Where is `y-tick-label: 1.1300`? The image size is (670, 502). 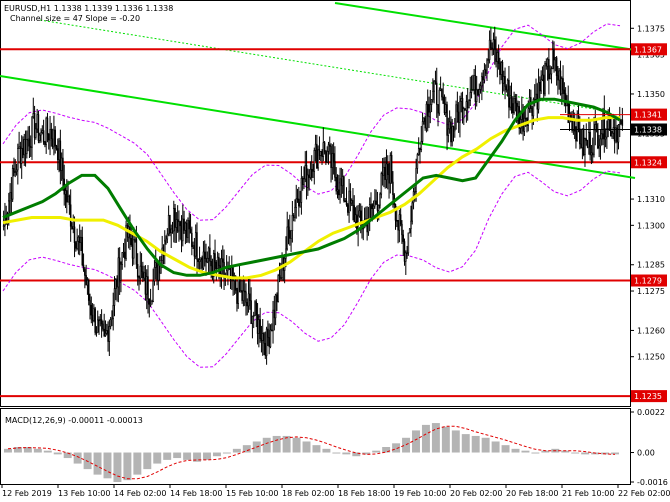 y-tick-label: 1.1300 is located at coordinates (651, 225).